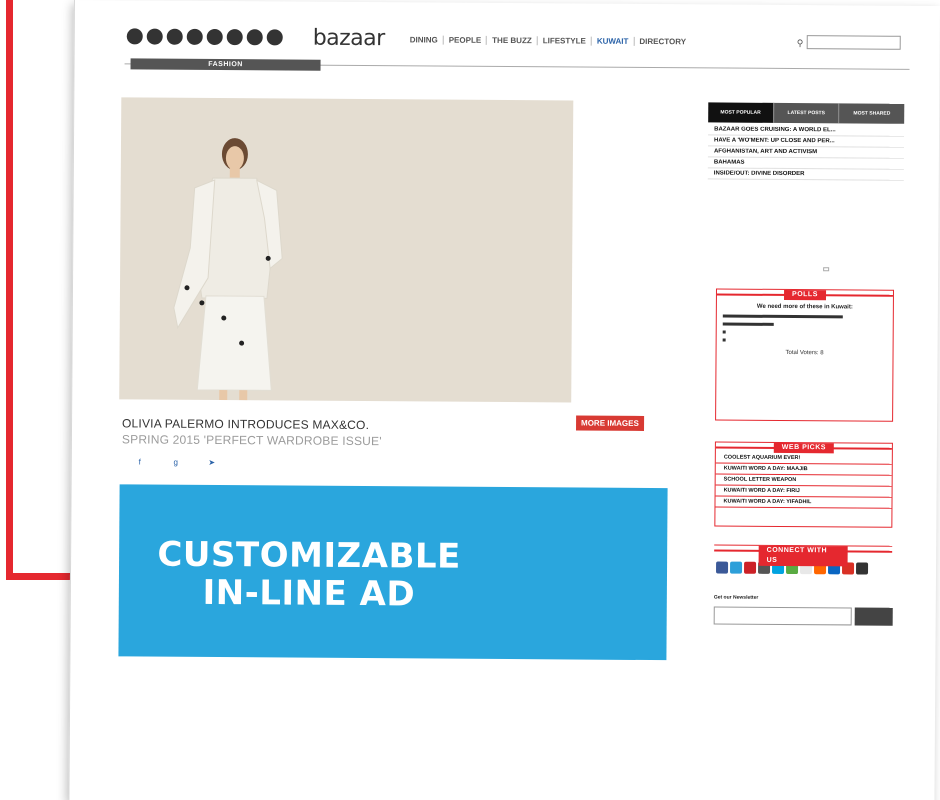  What do you see at coordinates (740, 112) in the screenshot?
I see `tab-most-popular: MOST POPULAR` at bounding box center [740, 112].